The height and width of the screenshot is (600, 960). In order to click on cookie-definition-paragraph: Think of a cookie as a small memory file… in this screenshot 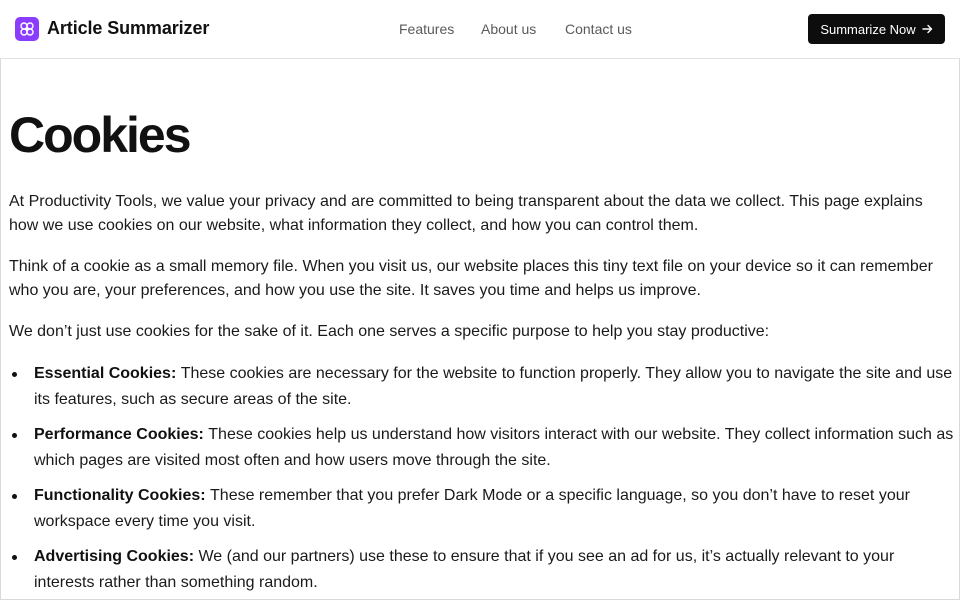, I will do `click(471, 278)`.